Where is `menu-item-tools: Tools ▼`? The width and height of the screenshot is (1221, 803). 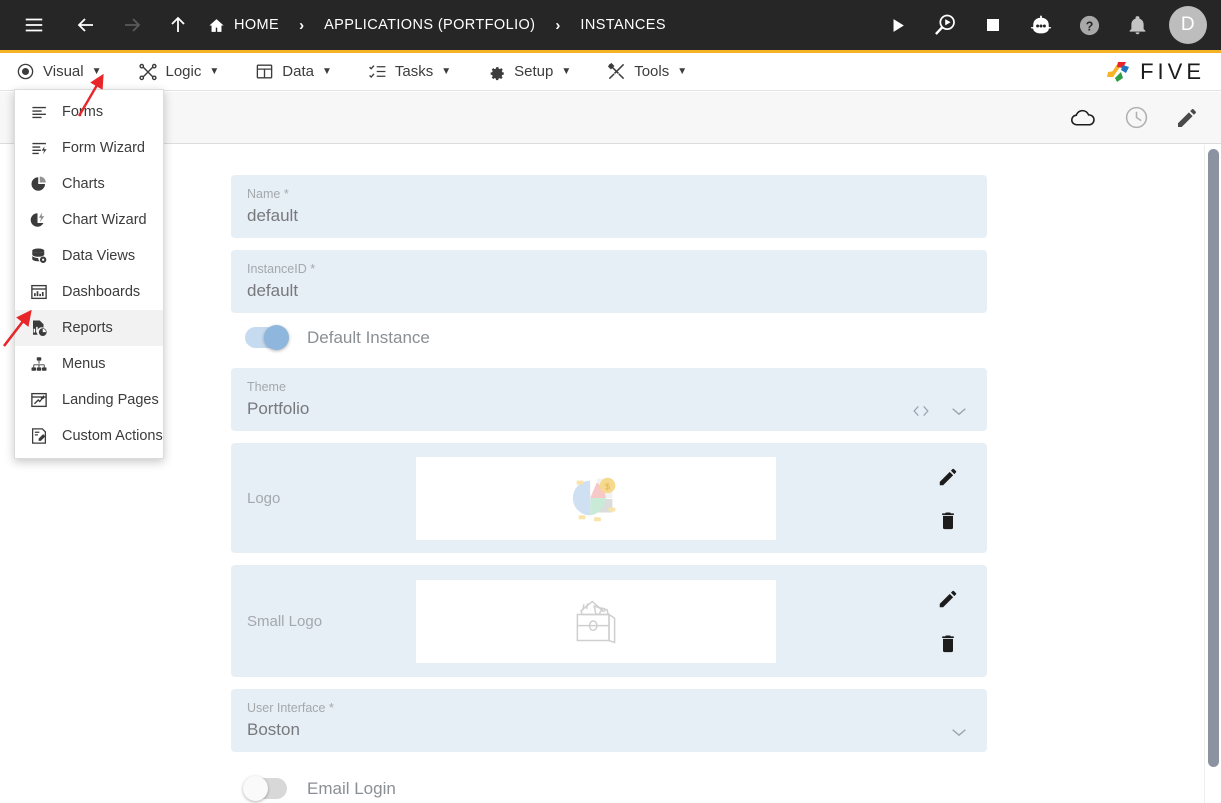
menu-item-tools: Tools ▼ is located at coordinates (647, 71).